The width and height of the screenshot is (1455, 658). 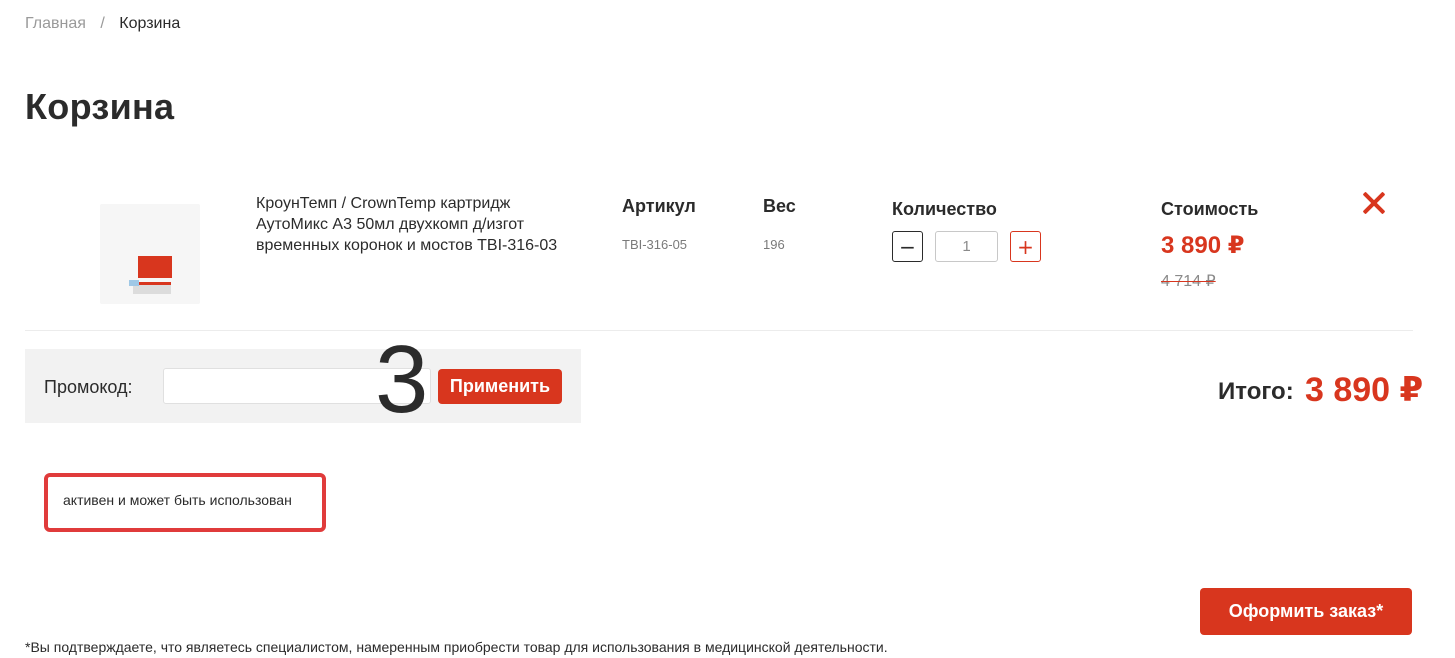 What do you see at coordinates (1306, 611) in the screenshot?
I see `checkout-button: Оформить заказ*` at bounding box center [1306, 611].